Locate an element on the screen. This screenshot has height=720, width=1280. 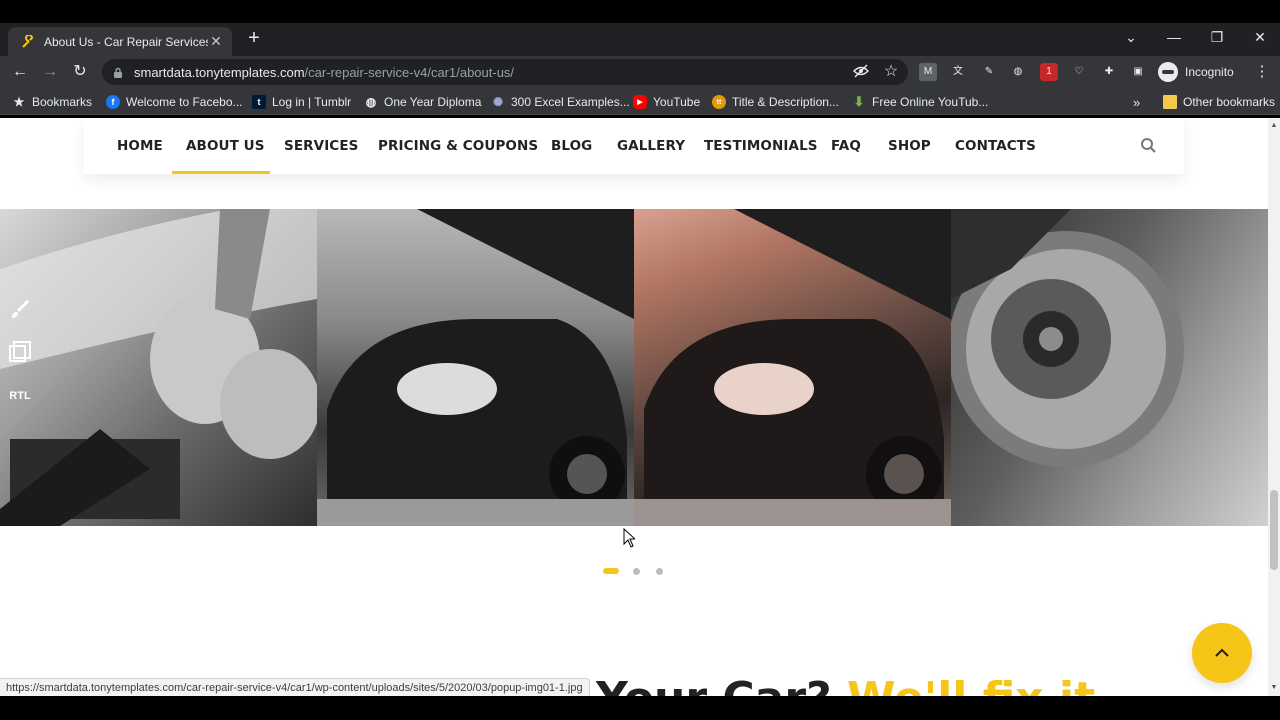
search-icon is located at coordinates (1149, 146).